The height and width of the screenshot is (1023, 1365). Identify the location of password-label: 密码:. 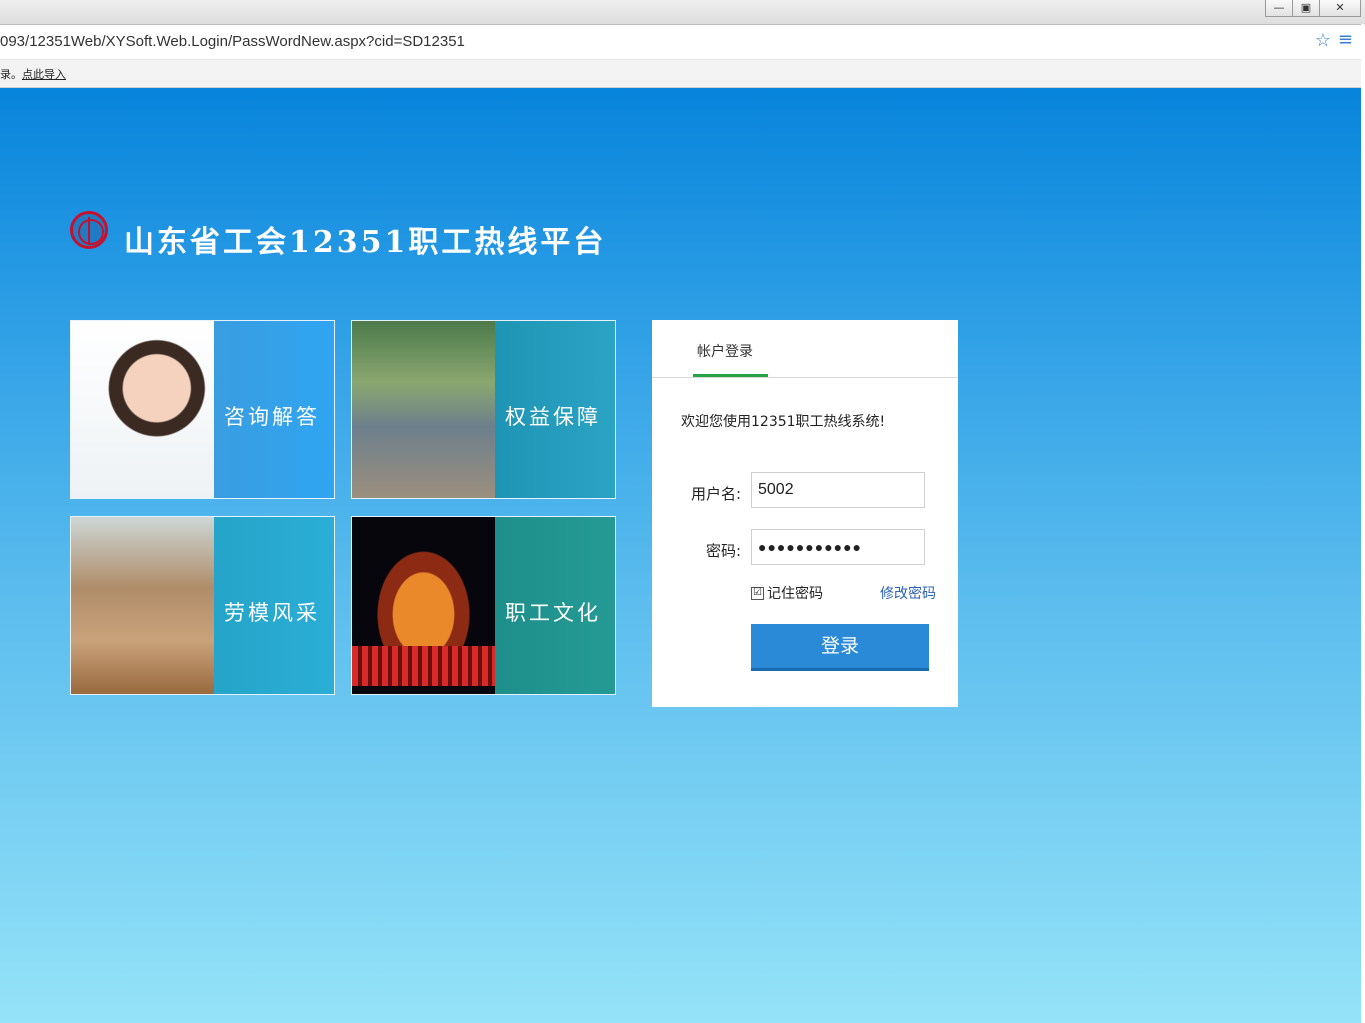
(723, 551).